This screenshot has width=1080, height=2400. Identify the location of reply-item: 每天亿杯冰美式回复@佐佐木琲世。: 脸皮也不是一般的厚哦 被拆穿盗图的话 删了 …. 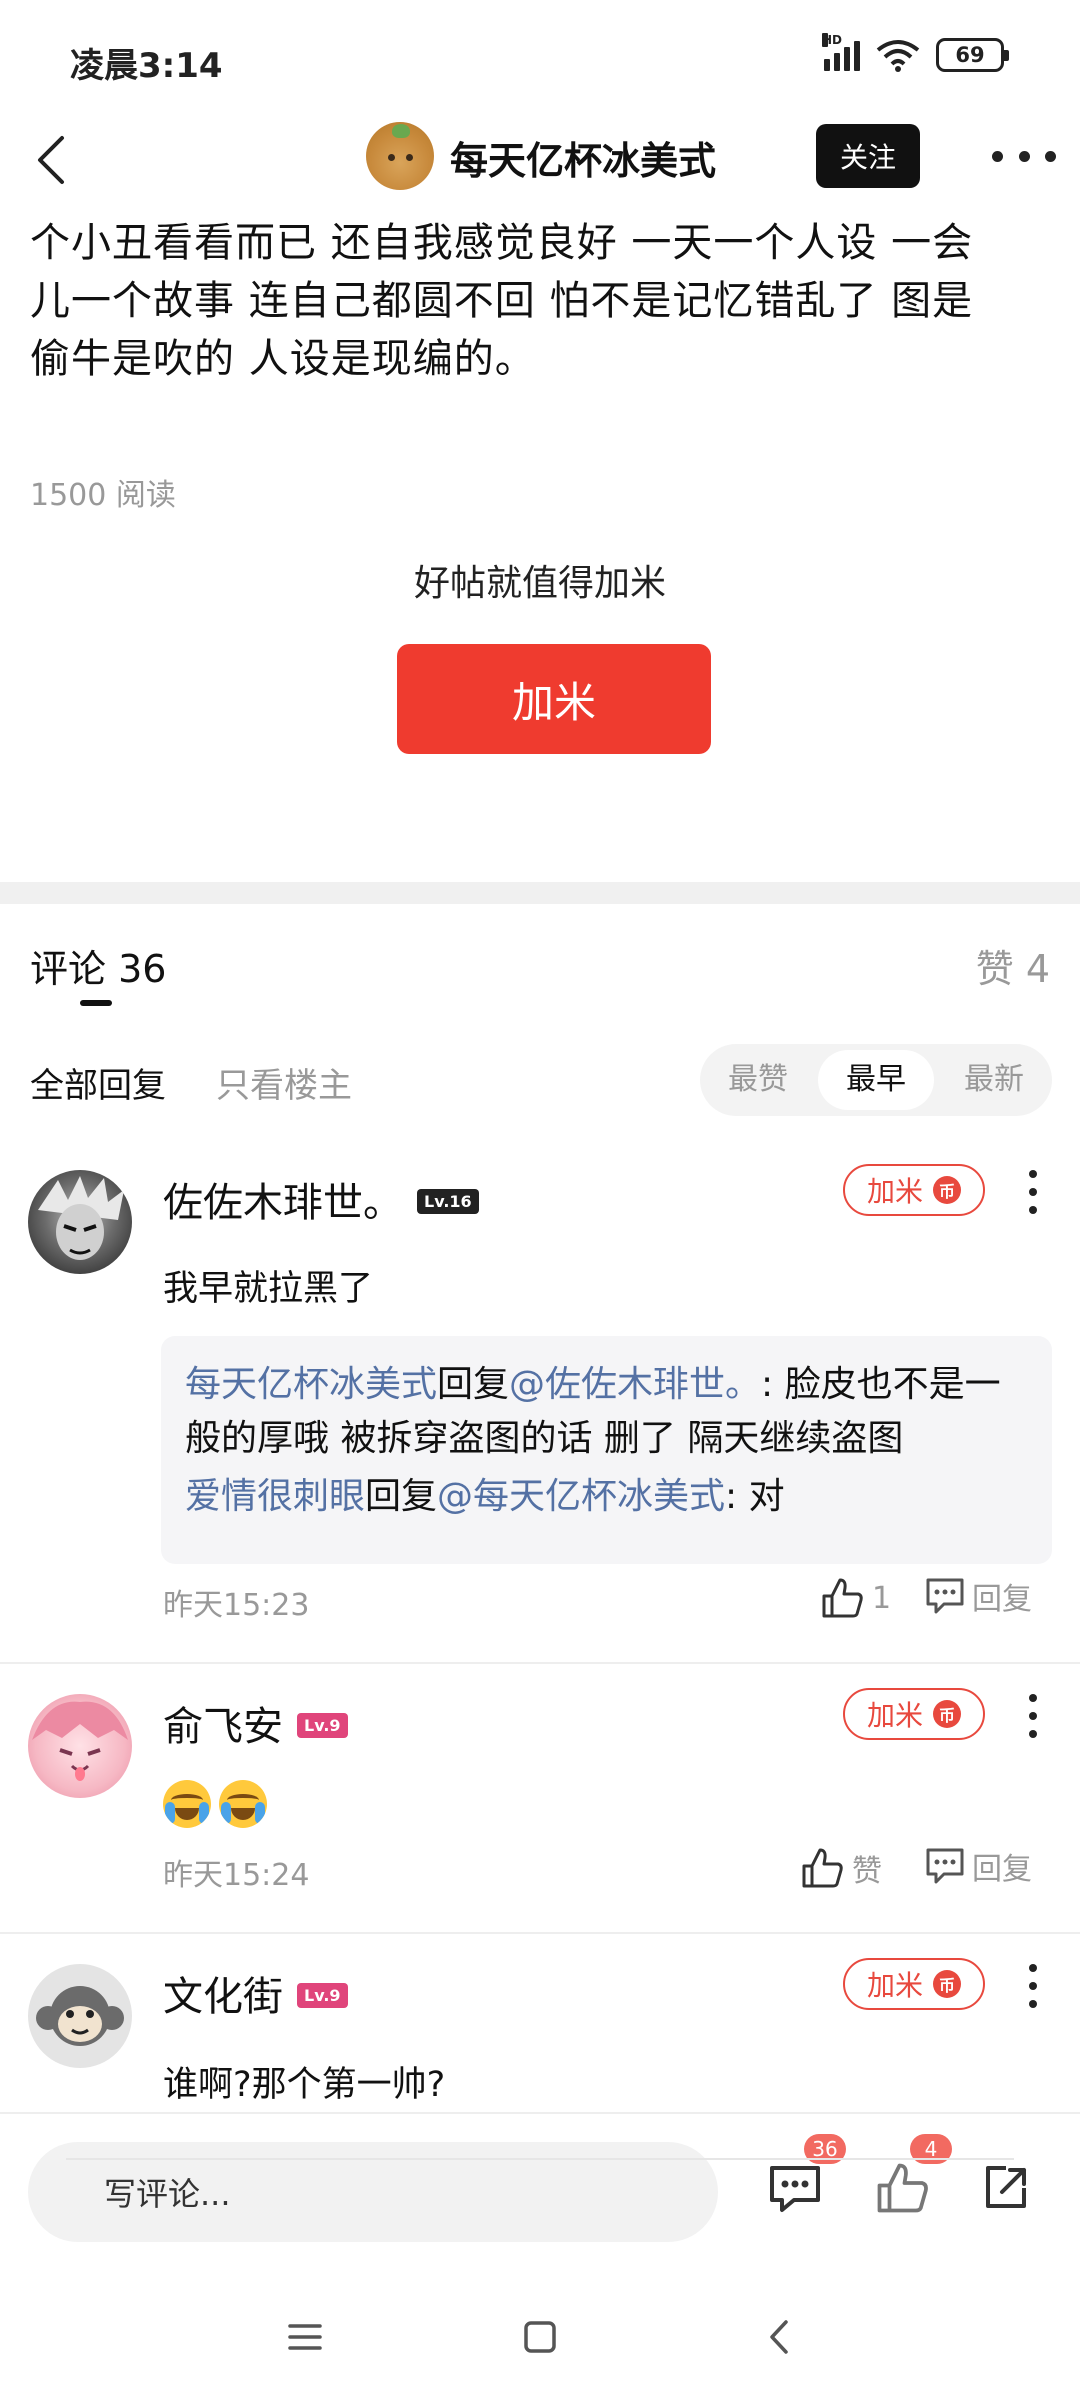
(606, 1412).